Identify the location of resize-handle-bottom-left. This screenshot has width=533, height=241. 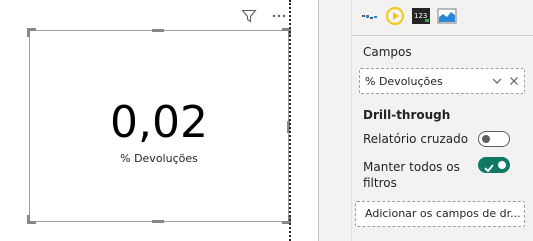
(31, 219).